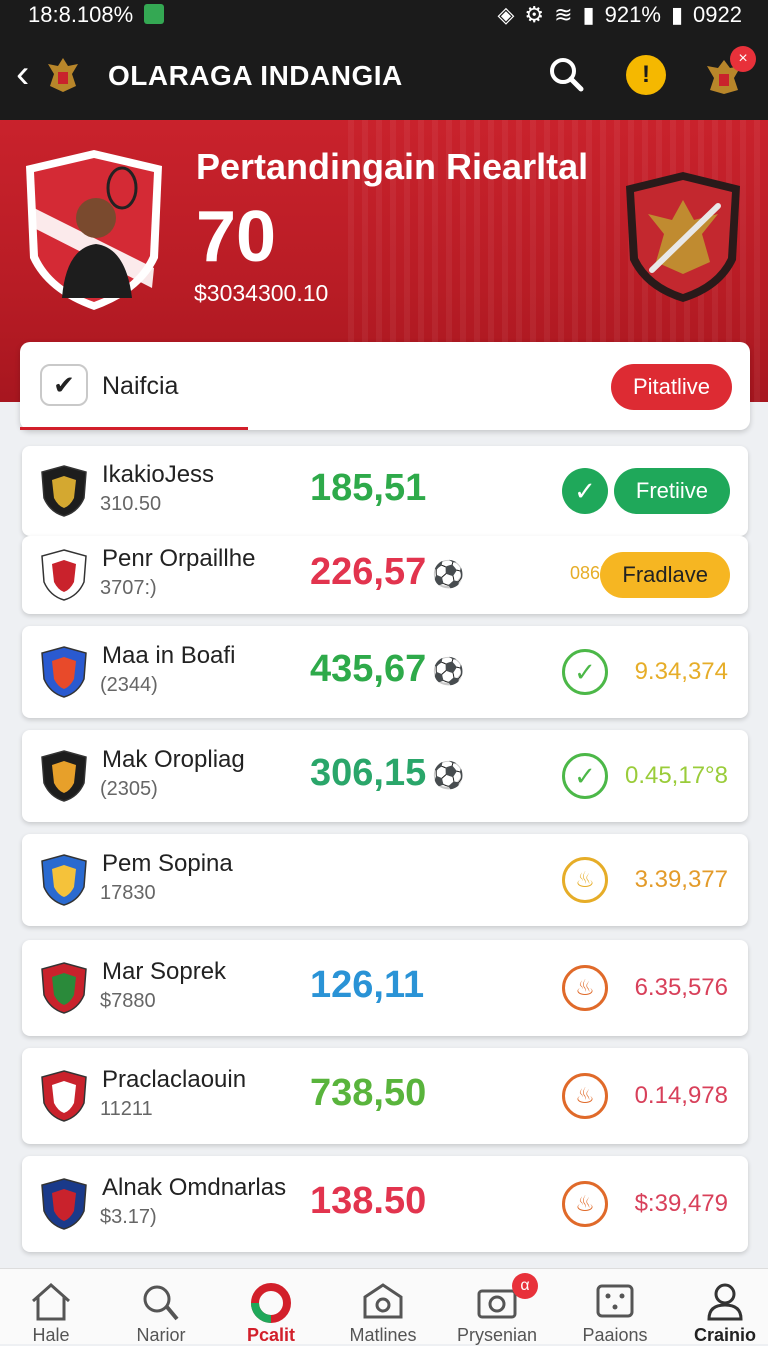 The height and width of the screenshot is (1346, 768). What do you see at coordinates (563, 14) in the screenshot?
I see `wifi-icon: ≋` at bounding box center [563, 14].